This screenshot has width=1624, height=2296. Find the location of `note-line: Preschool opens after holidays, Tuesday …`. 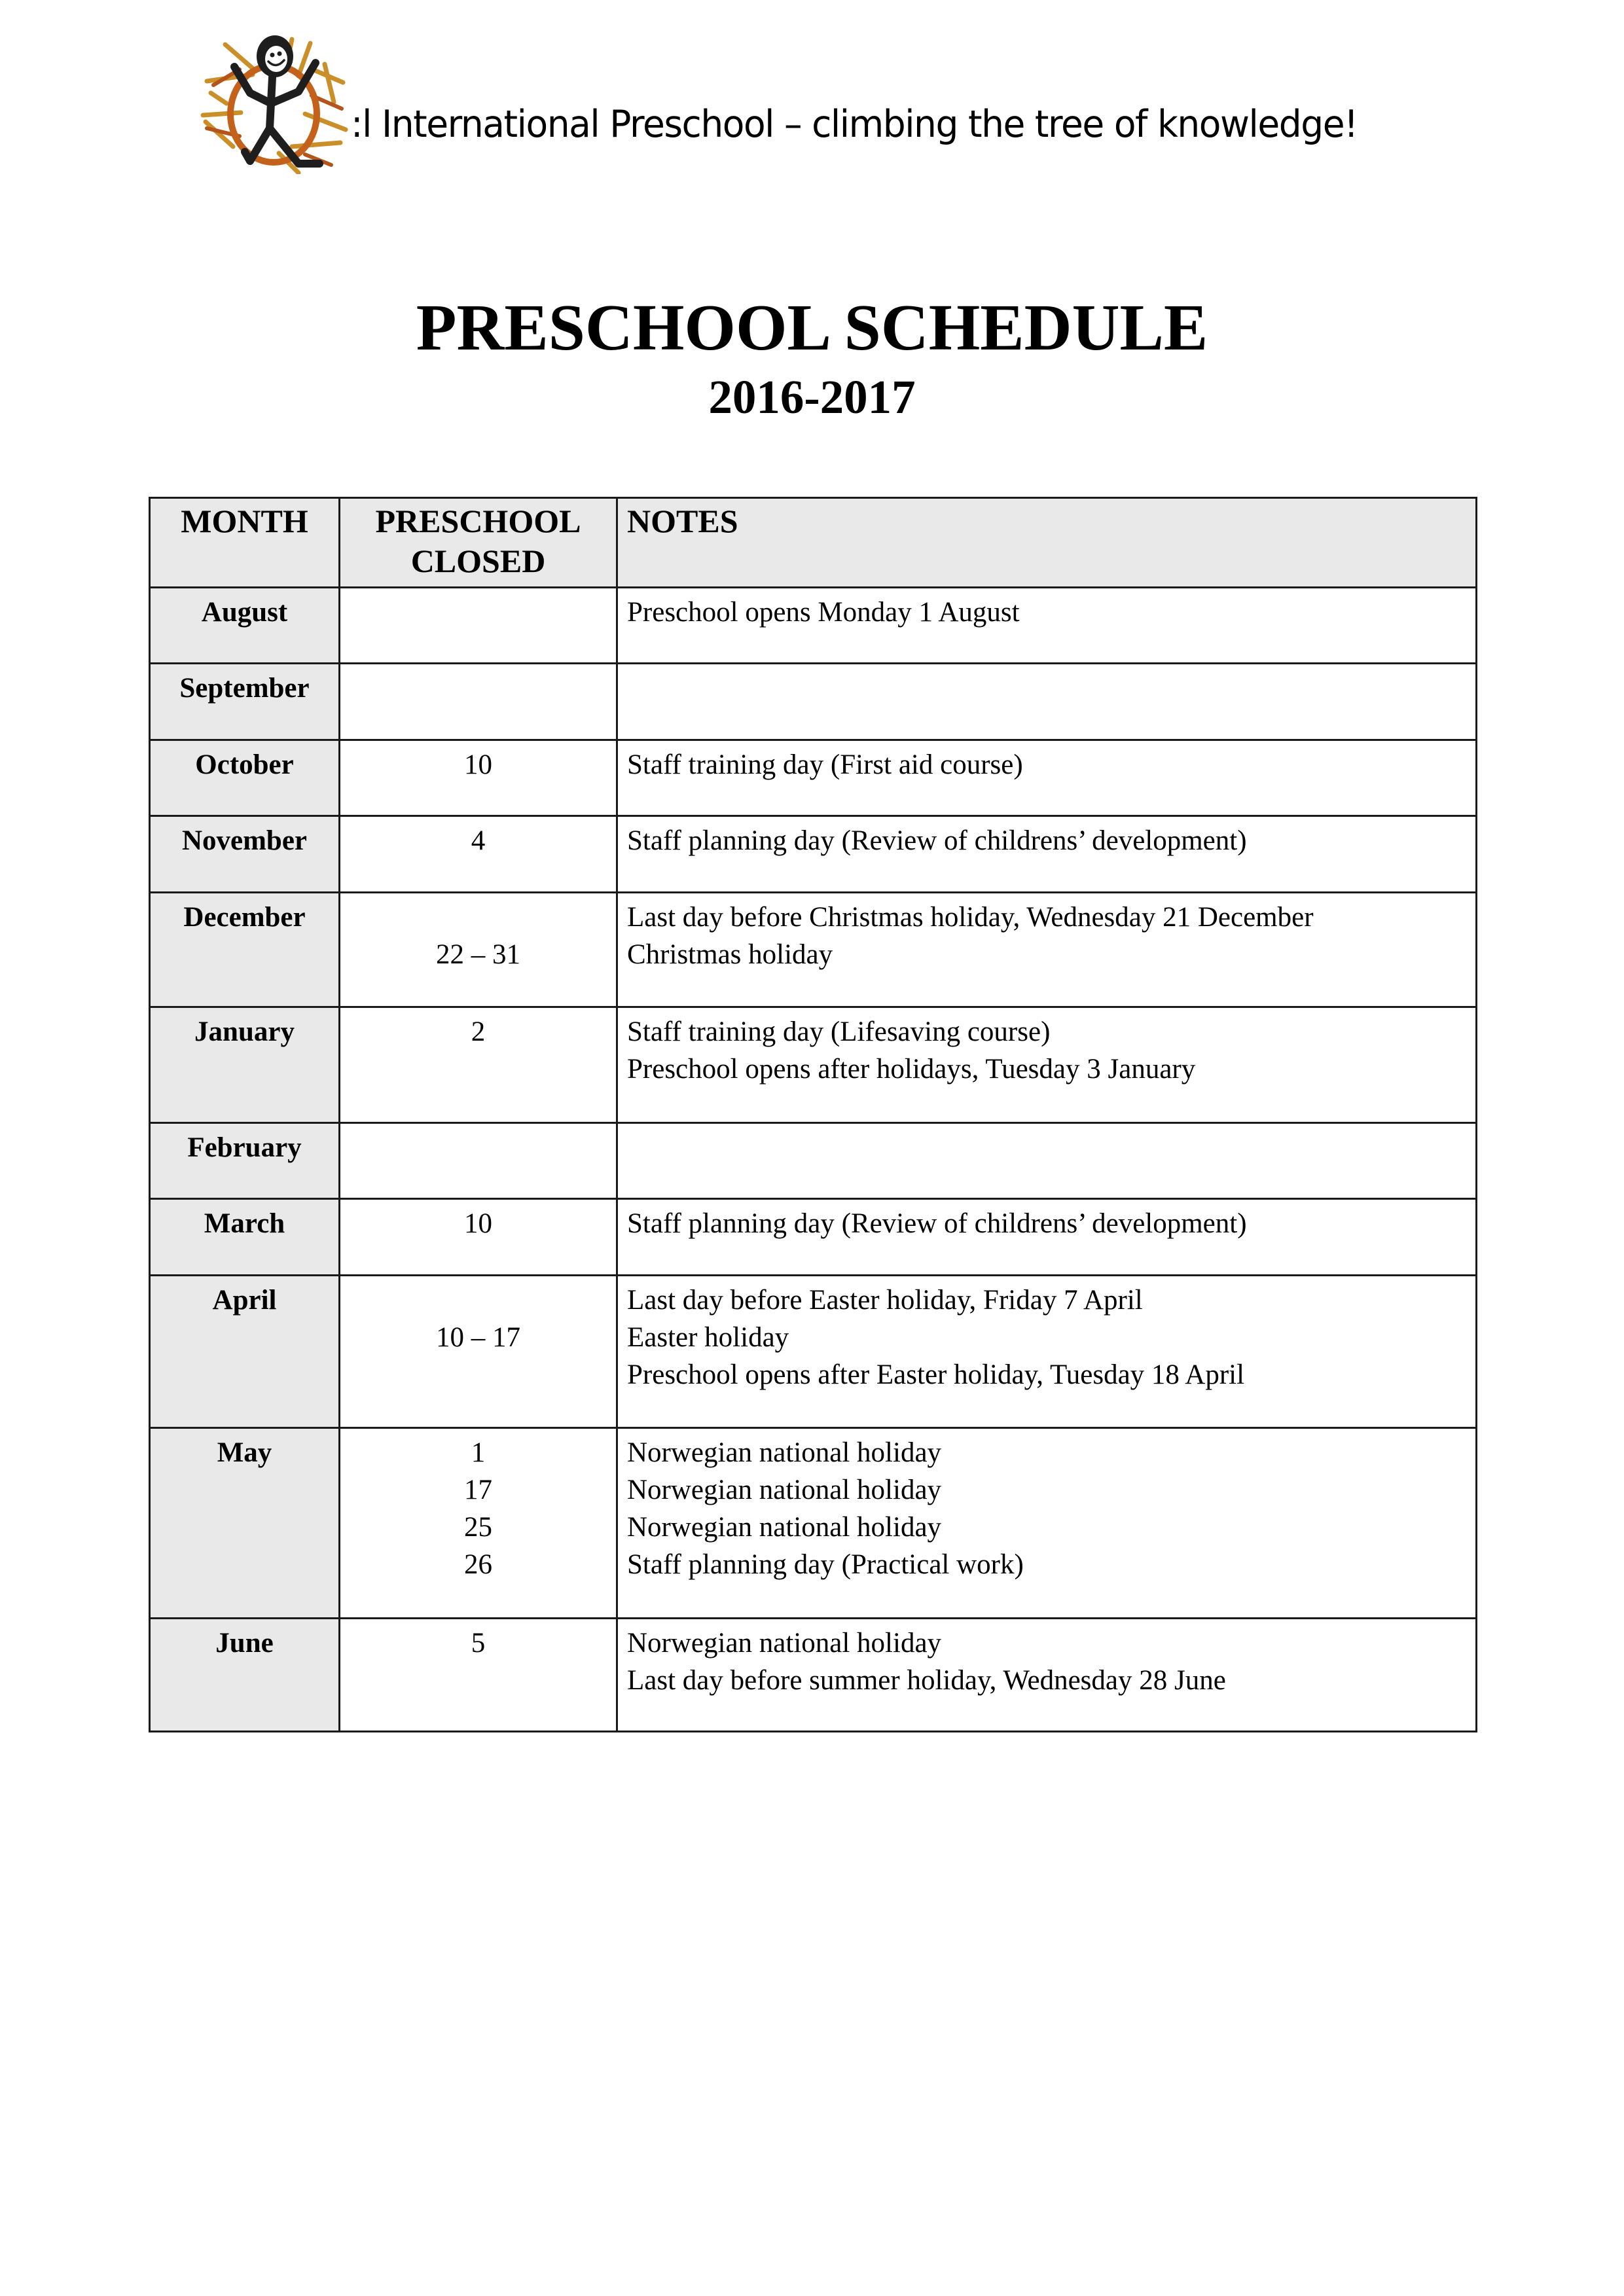

note-line: Preschool opens after holidays, Tuesday … is located at coordinates (911, 1069).